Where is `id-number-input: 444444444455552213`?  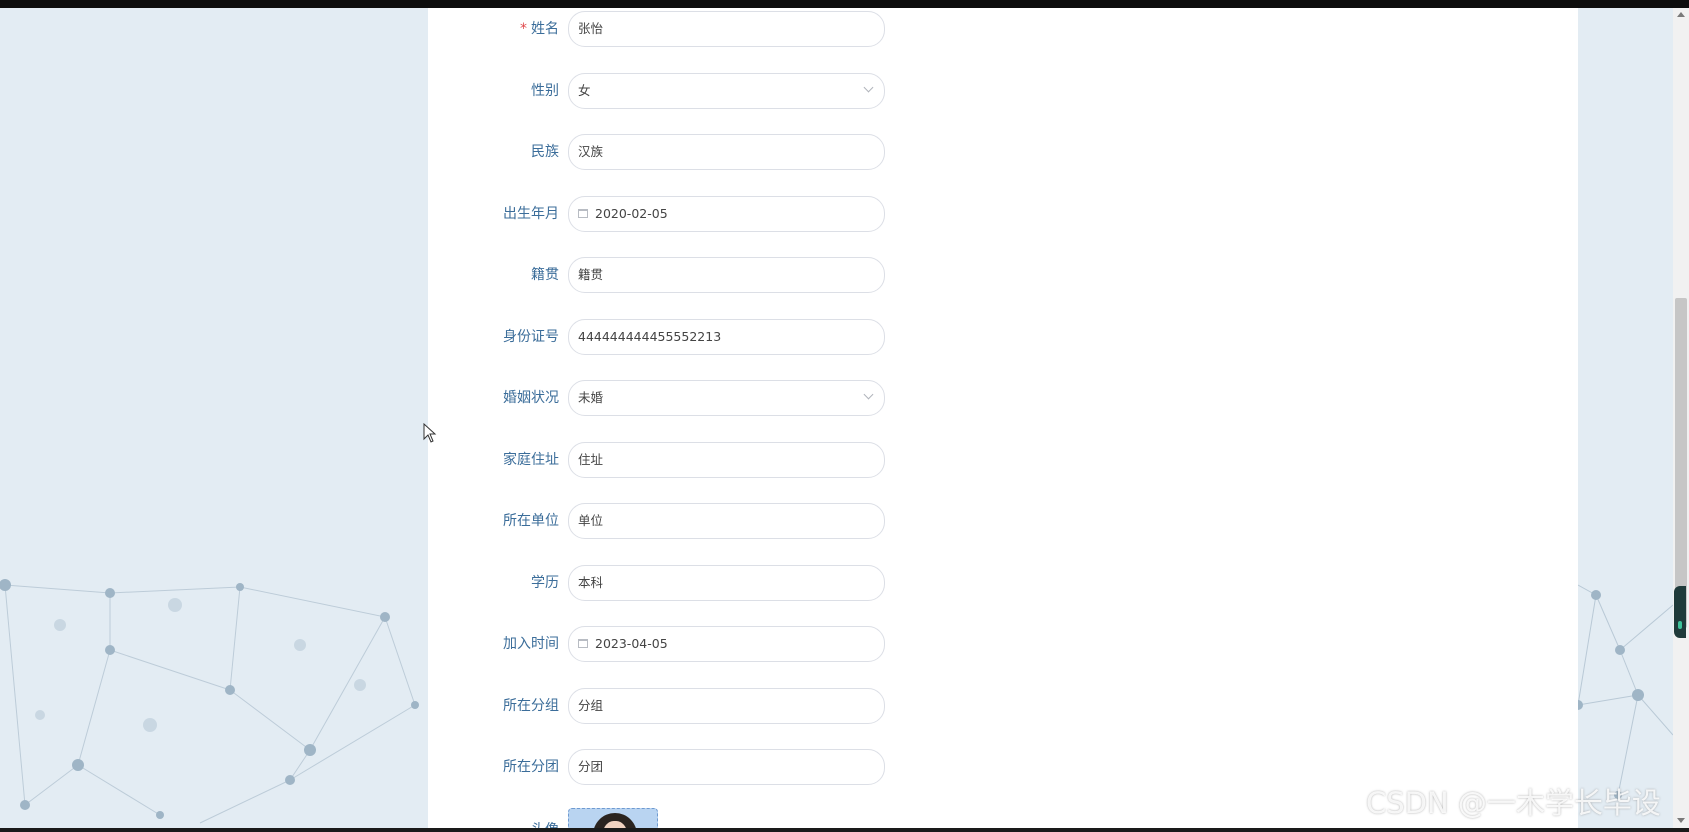
id-number-input: 444444444455552213 is located at coordinates (726, 337).